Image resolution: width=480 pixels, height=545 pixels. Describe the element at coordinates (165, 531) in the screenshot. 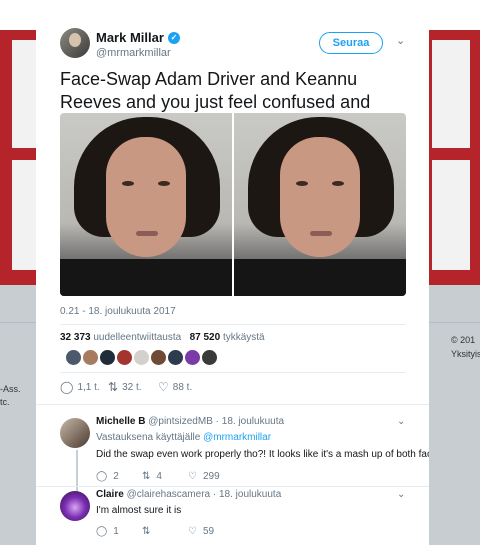

I see `reply-retweet-action: ⇅` at that location.